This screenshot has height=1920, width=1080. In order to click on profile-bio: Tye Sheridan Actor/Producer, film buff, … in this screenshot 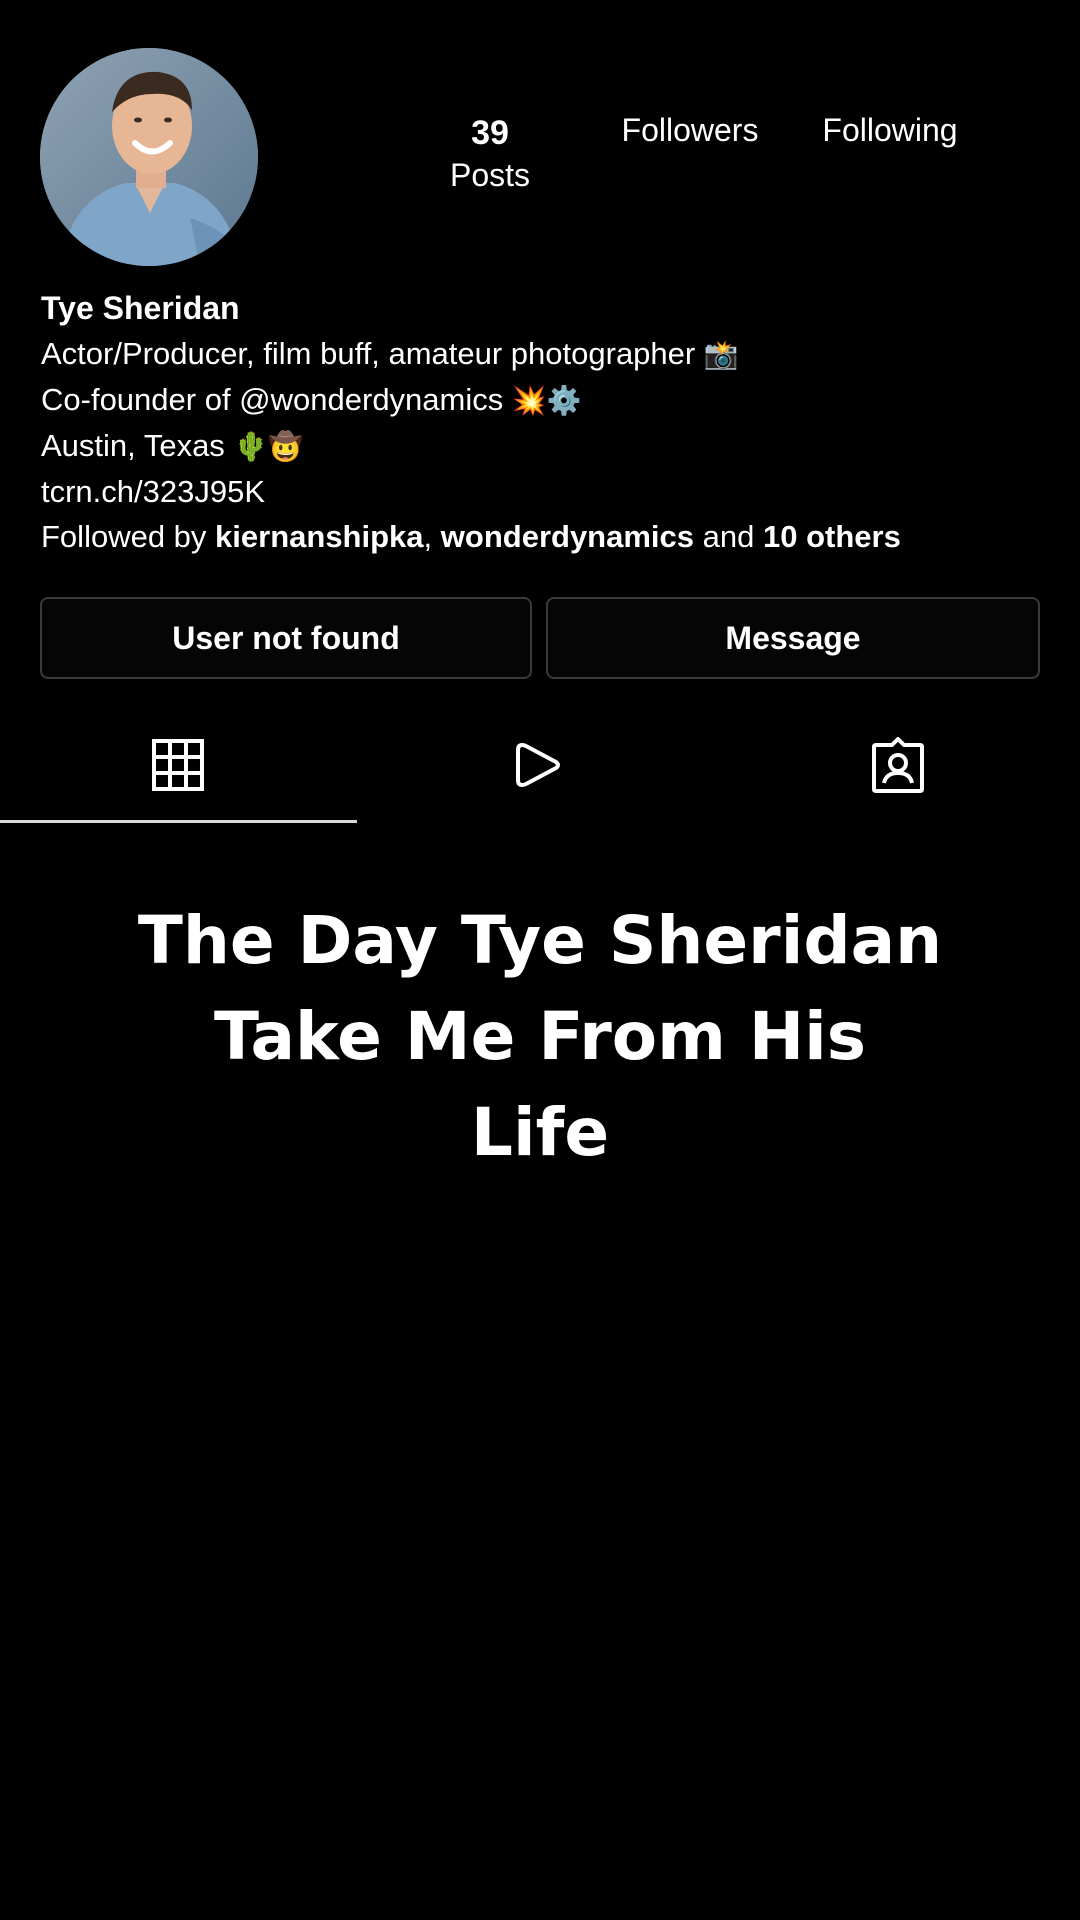, I will do `click(546, 422)`.